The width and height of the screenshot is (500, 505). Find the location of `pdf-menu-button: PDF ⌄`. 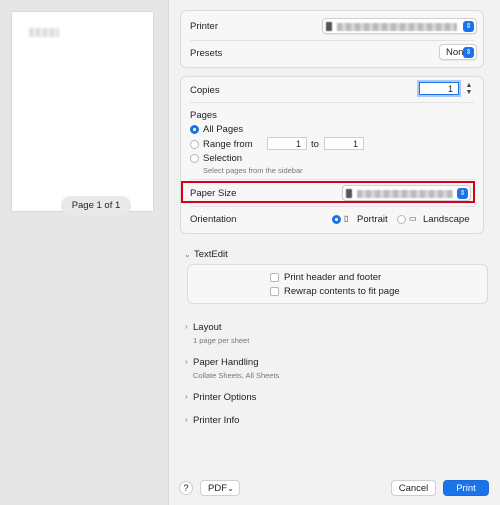

pdf-menu-button: PDF ⌄ is located at coordinates (220, 488).